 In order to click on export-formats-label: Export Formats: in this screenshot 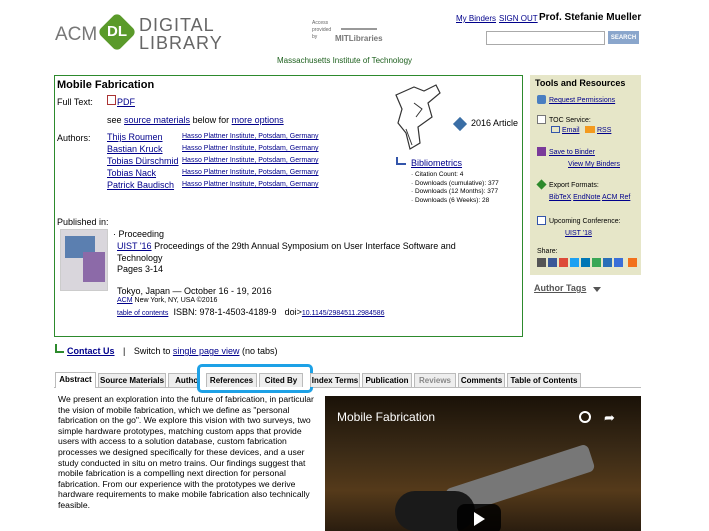, I will do `click(574, 185)`.